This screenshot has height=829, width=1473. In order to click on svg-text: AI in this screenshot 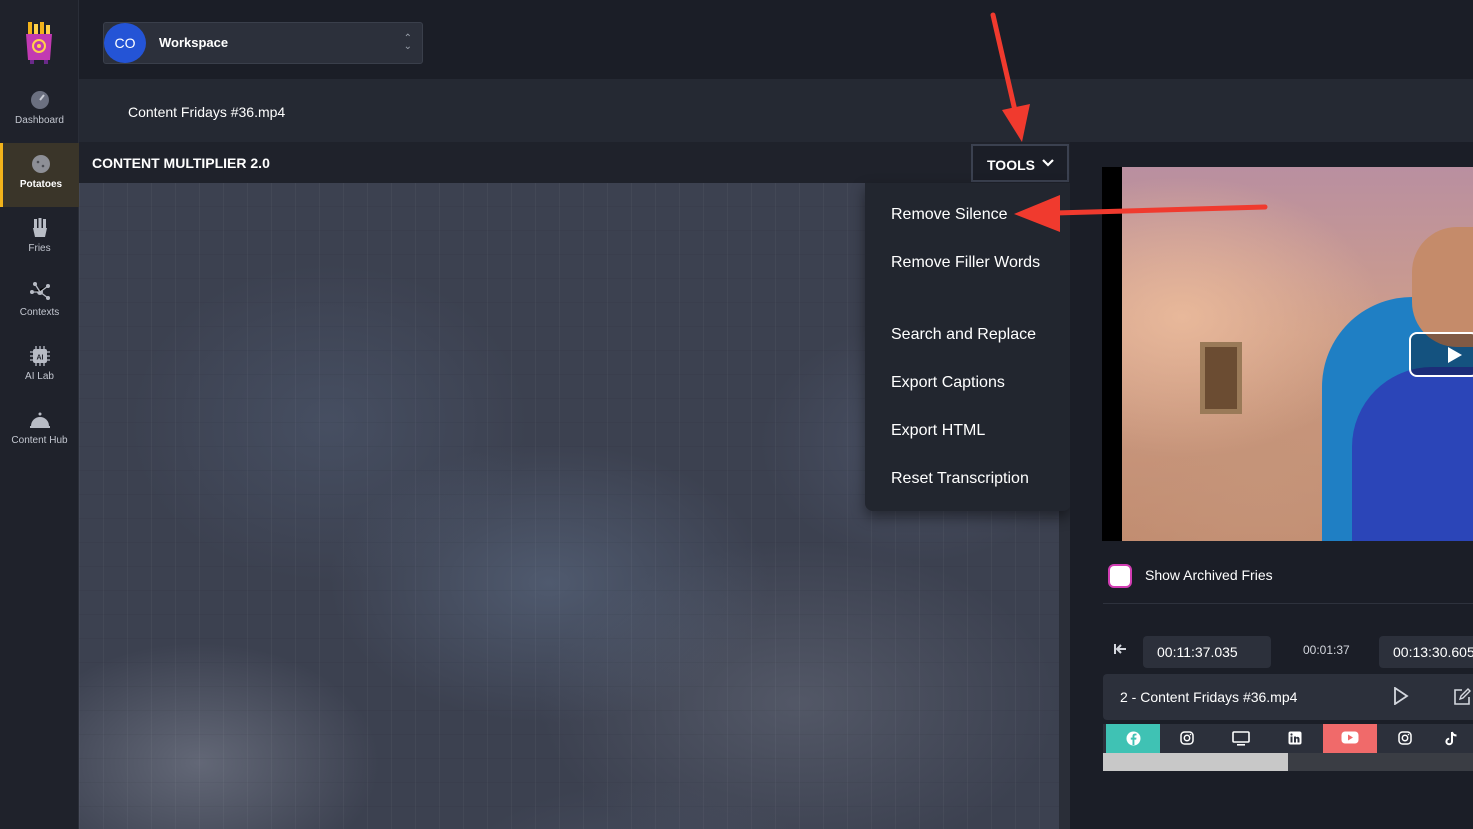, I will do `click(39, 358)`.